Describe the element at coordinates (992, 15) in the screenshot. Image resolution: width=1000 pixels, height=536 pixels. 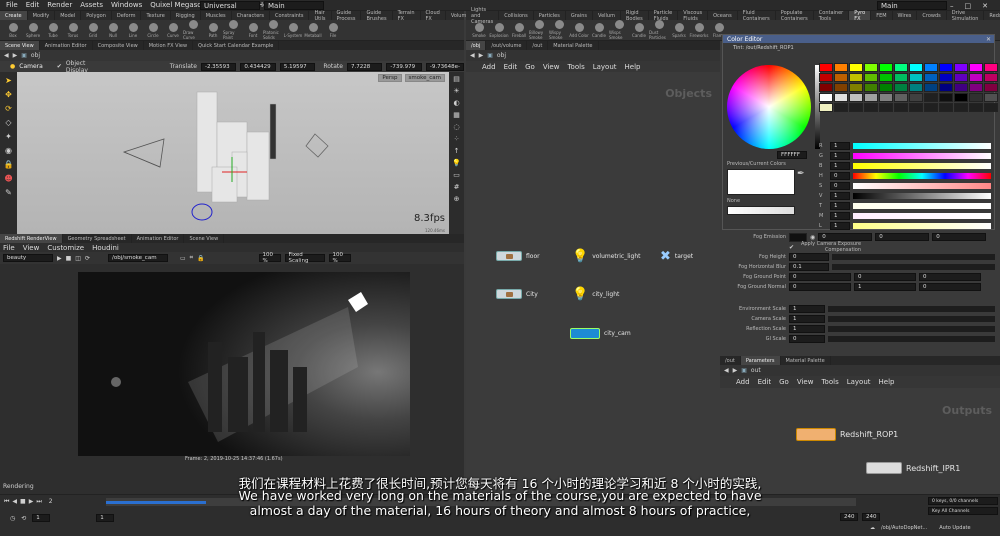
I see `tab-redshift: Redshift` at that location.